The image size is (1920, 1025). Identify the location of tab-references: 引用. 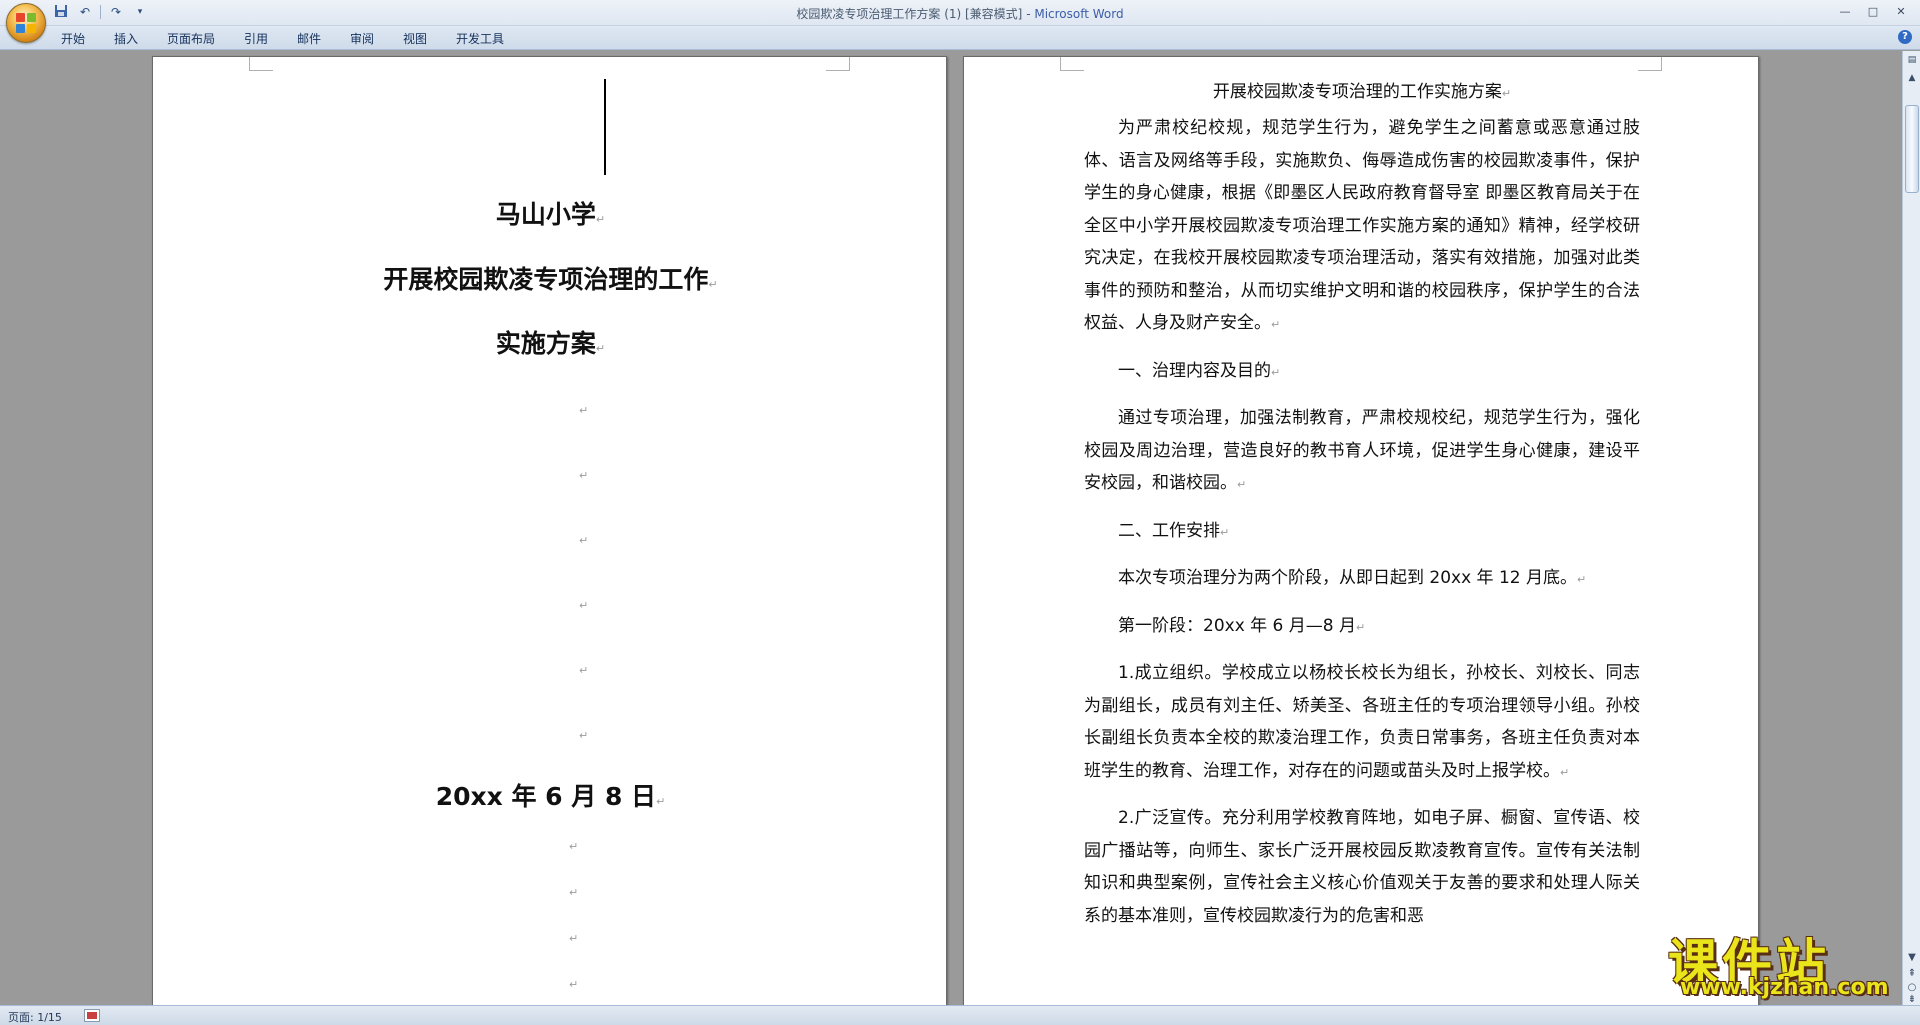
(256, 38).